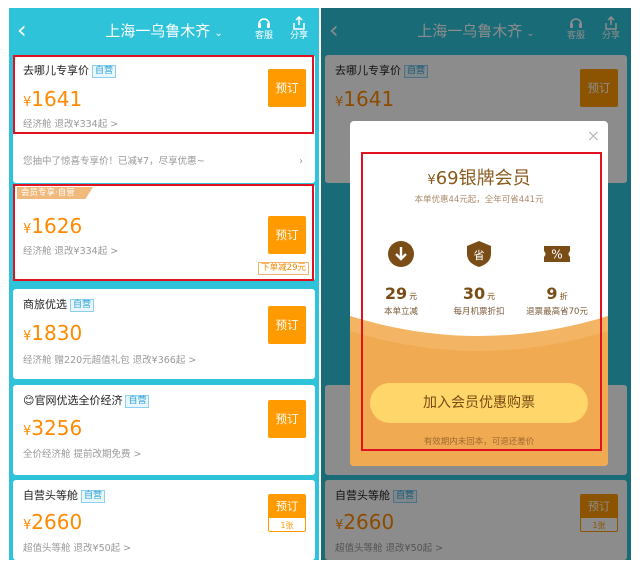 Image resolution: width=640 pixels, height=568 pixels. Describe the element at coordinates (158, 31) in the screenshot. I see `route-title-text: 上海一乌鲁木齐` at that location.